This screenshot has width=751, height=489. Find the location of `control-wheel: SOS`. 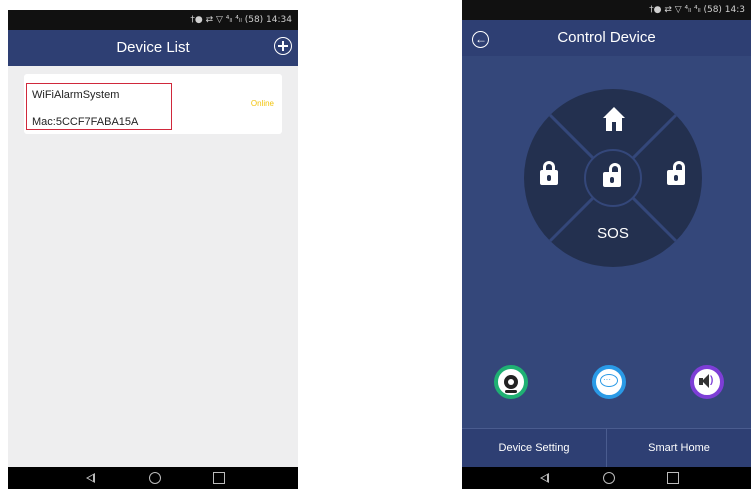

control-wheel: SOS is located at coordinates (613, 178).